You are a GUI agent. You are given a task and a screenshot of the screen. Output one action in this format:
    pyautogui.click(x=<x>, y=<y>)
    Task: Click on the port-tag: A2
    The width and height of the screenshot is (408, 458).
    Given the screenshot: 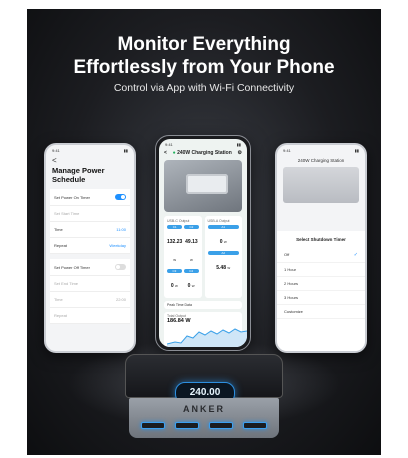 What is the action you would take?
    pyautogui.click(x=223, y=253)
    